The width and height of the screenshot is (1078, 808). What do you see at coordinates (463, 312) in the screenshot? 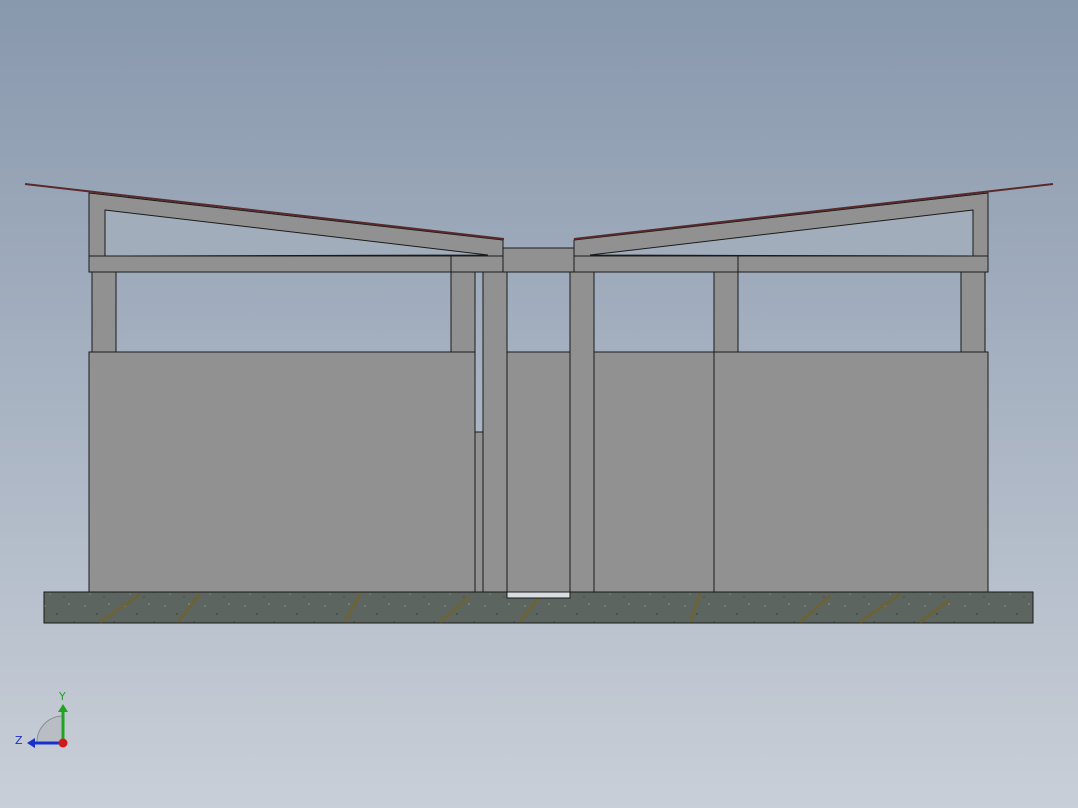
I see `column-left-inner` at bounding box center [463, 312].